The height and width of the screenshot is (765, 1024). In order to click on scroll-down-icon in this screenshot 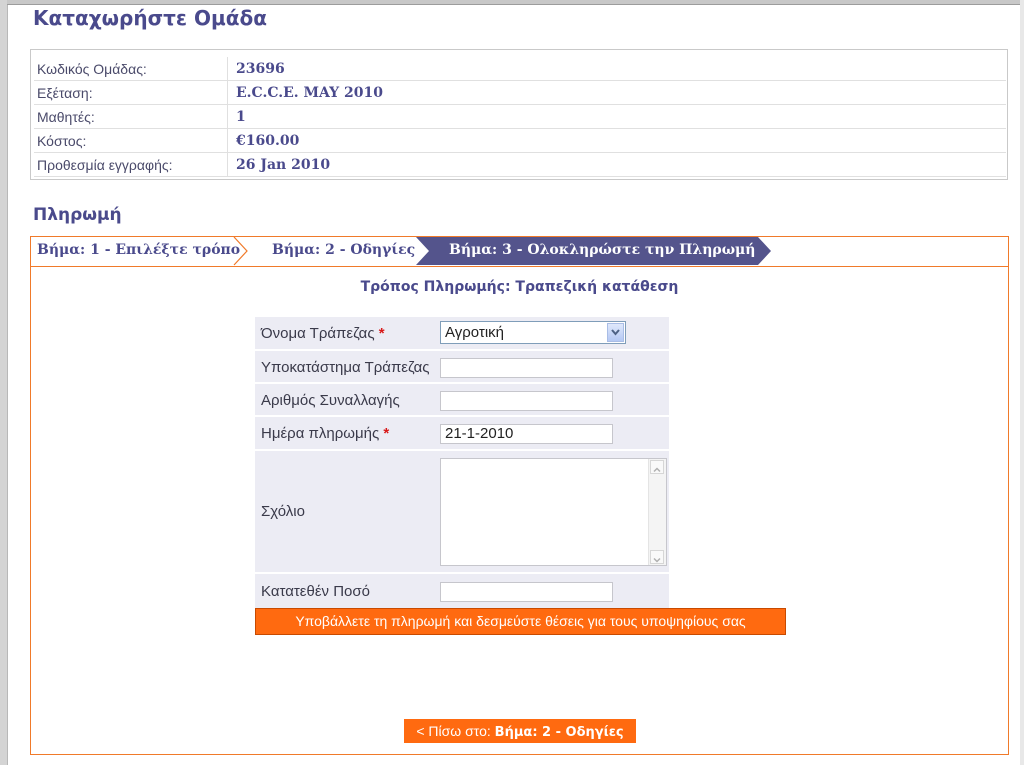, I will do `click(657, 557)`.